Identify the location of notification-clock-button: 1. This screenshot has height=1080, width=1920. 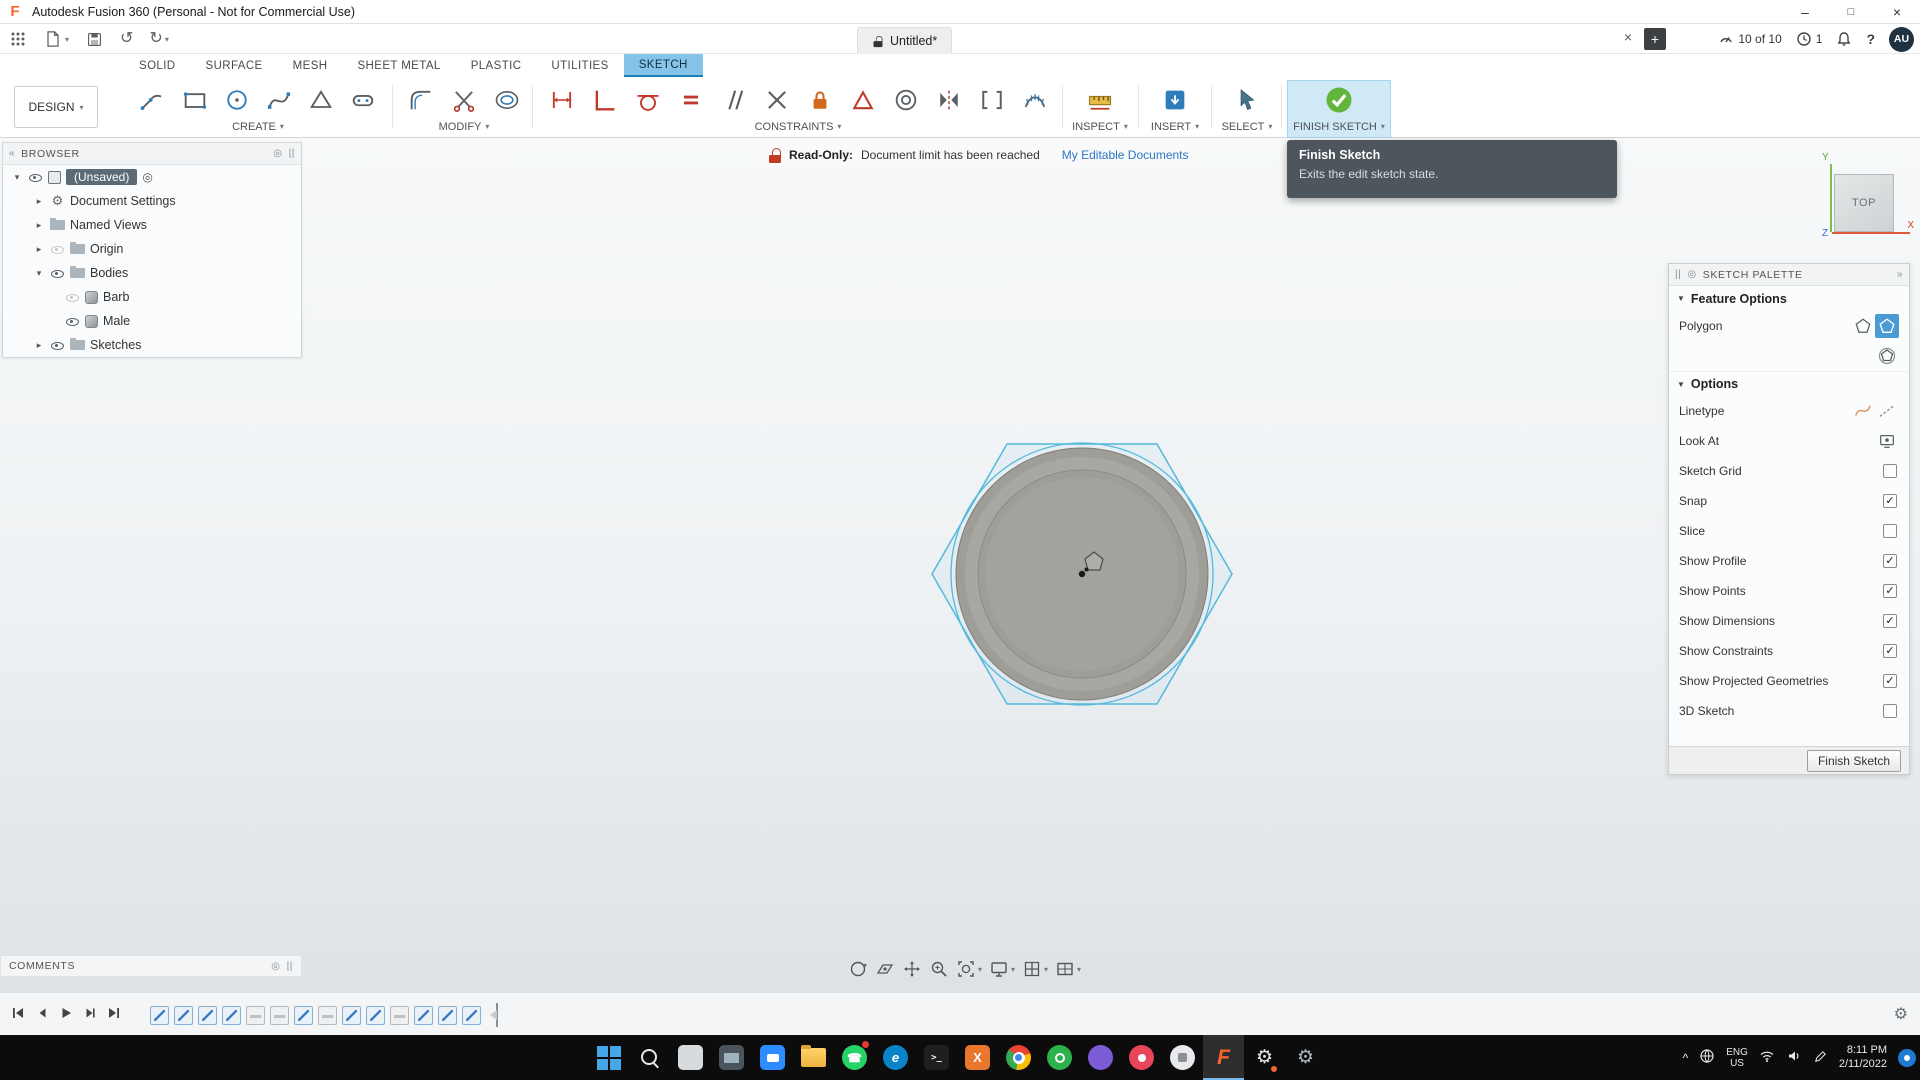
(1809, 39).